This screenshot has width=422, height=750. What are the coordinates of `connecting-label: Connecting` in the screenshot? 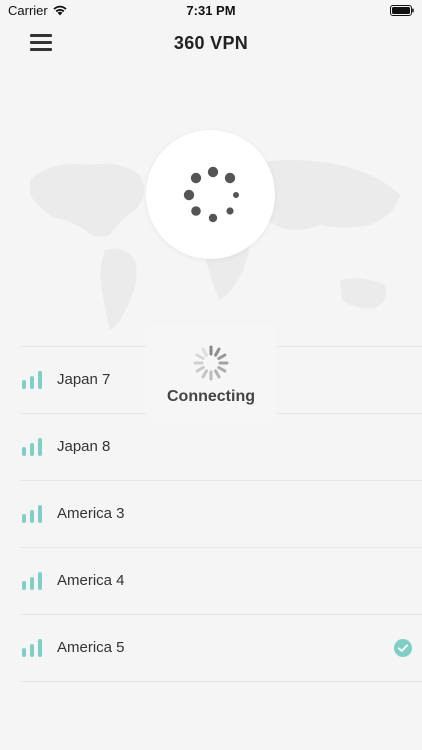 It's located at (211, 396).